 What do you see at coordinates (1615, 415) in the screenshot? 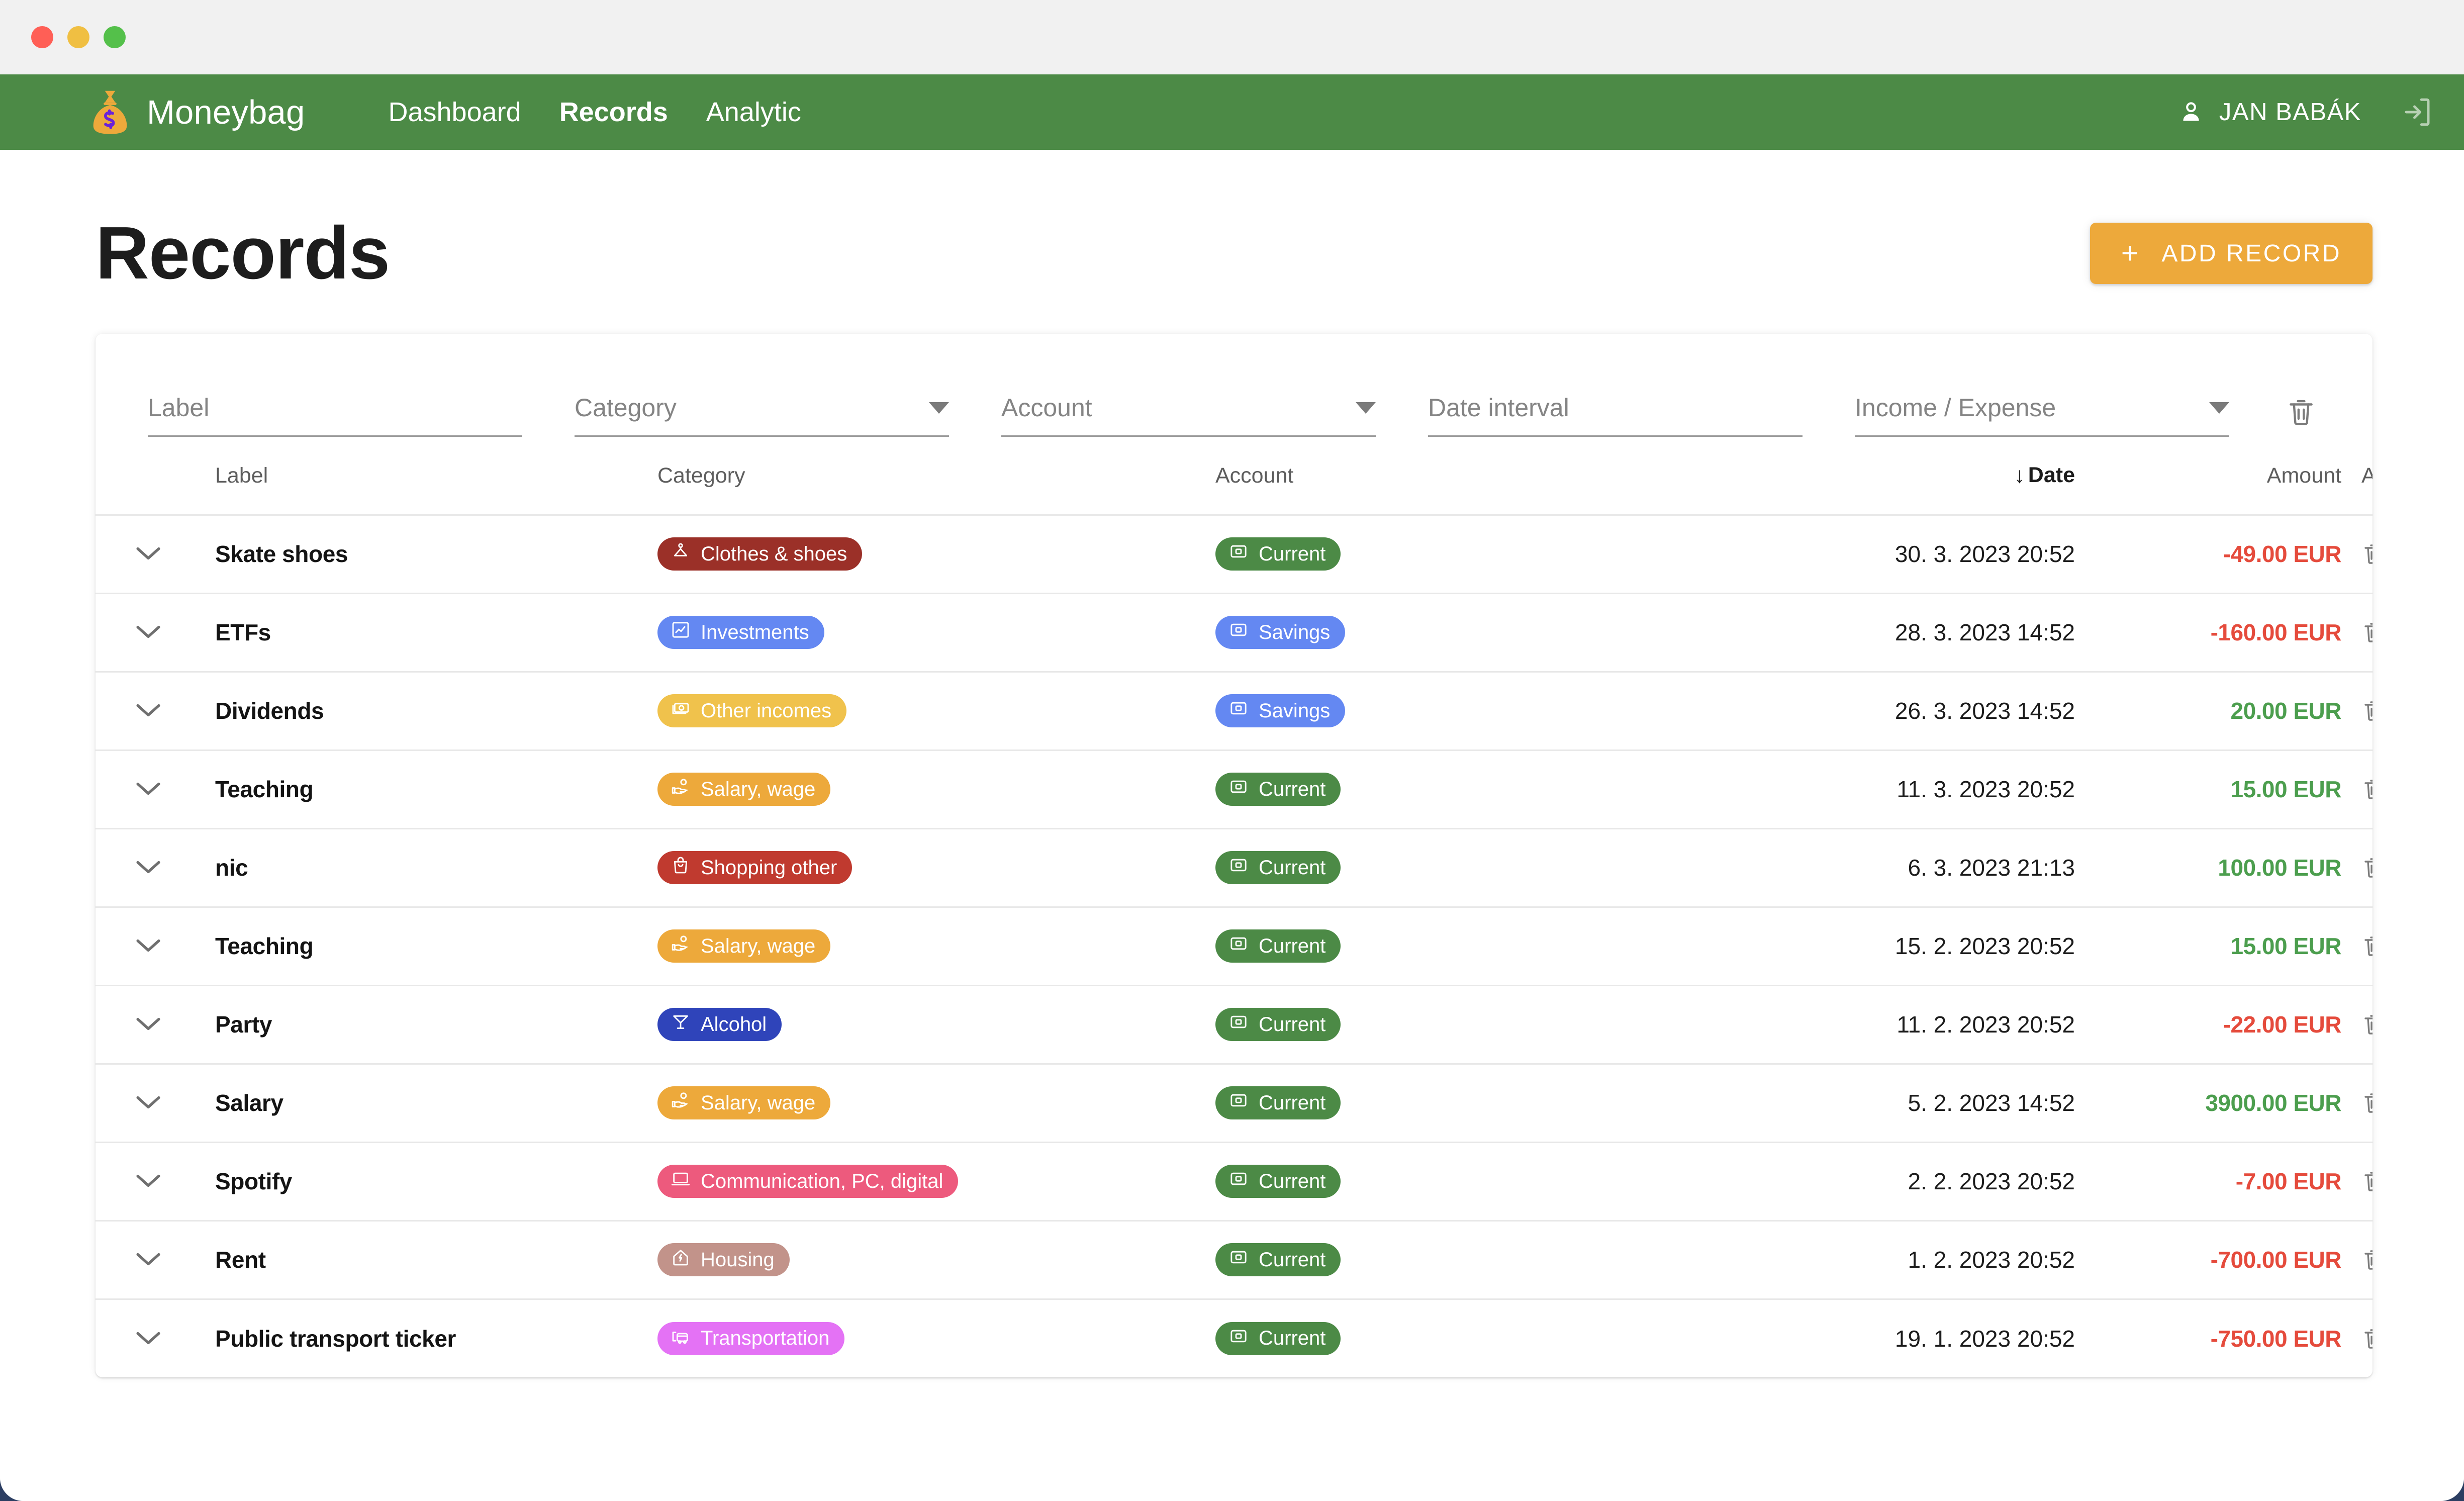
I see `filter-date-interval: Date interval` at bounding box center [1615, 415].